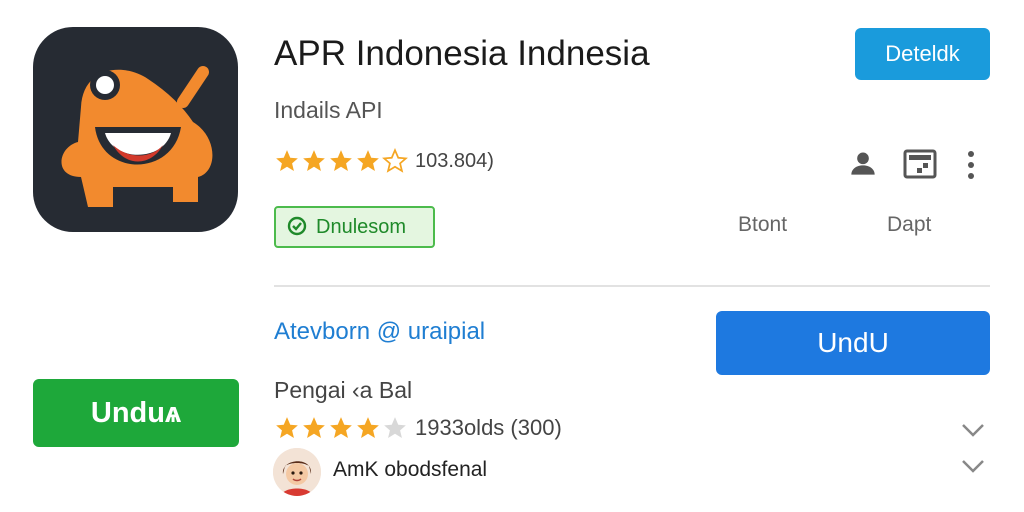  I want to click on rating-count: 1933olds (300), so click(488, 427).